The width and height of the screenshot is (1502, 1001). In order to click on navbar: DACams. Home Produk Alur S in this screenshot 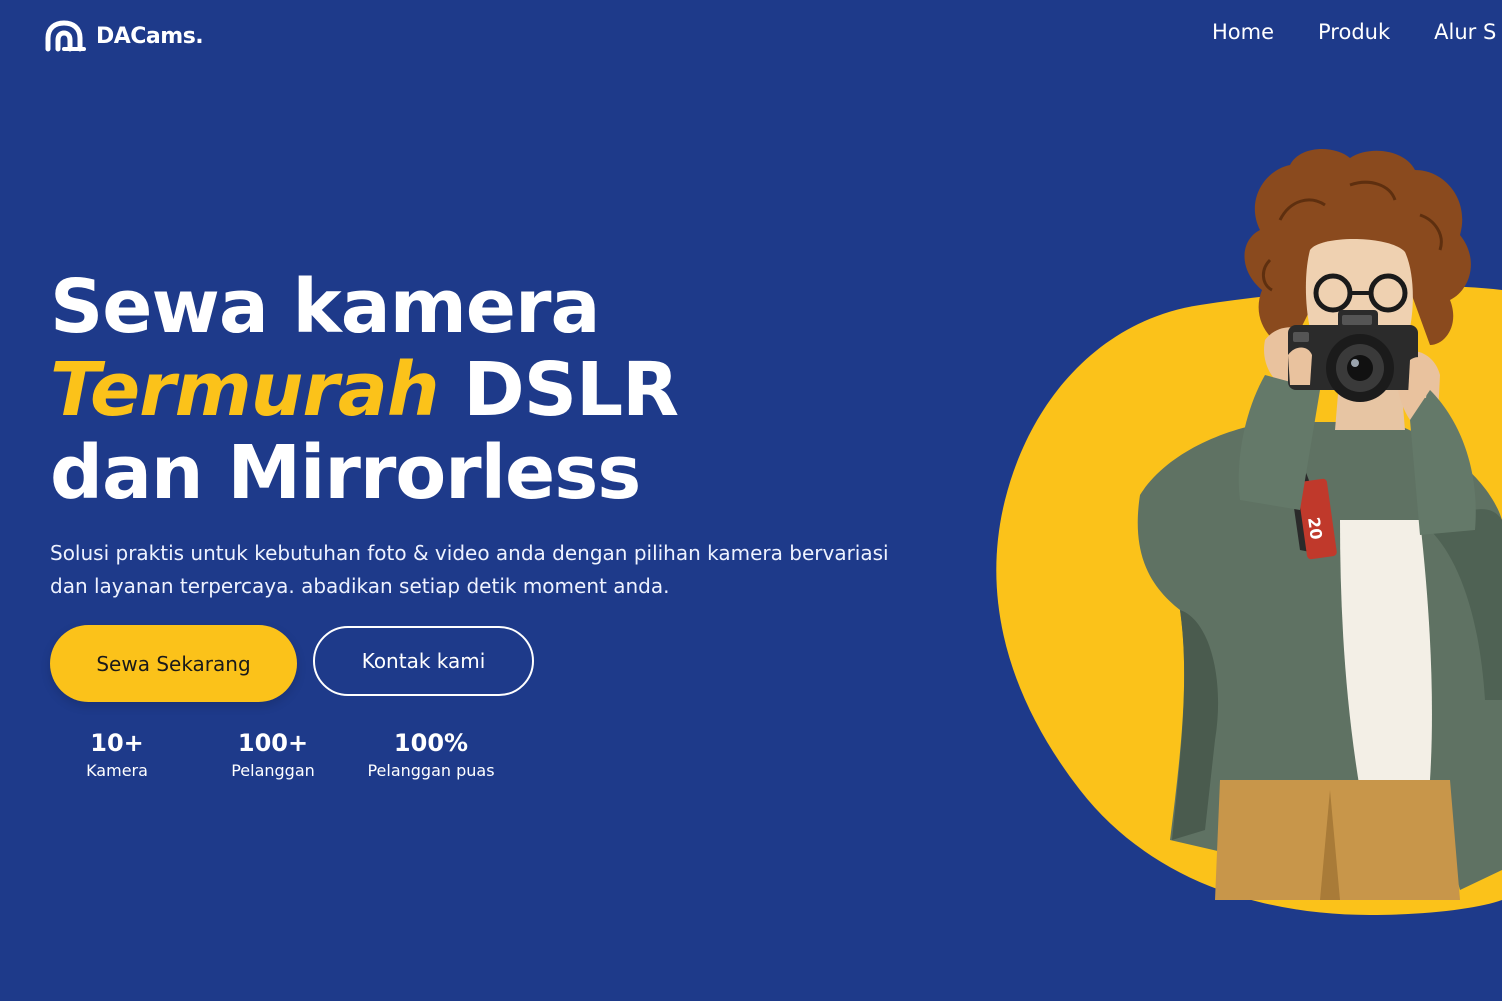, I will do `click(751, 36)`.